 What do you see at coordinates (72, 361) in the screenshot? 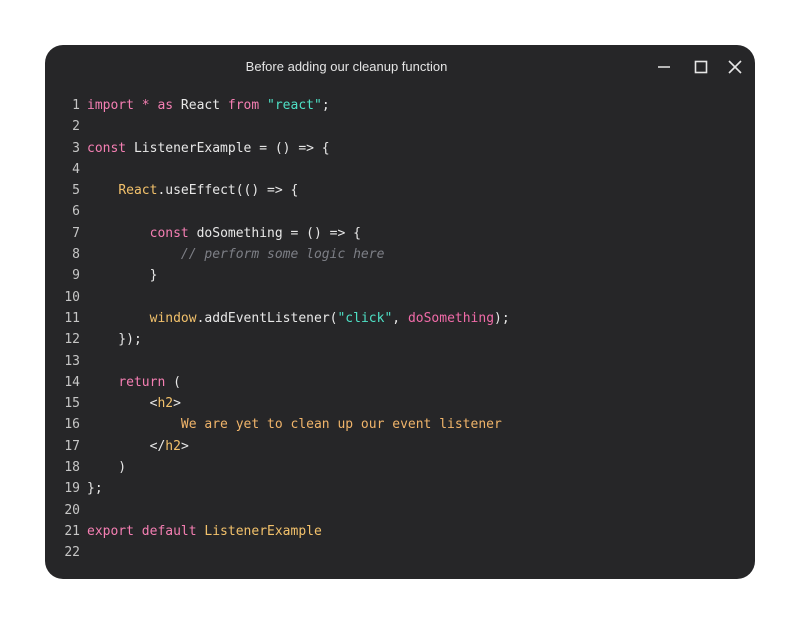
I see `line-number: 13` at bounding box center [72, 361].